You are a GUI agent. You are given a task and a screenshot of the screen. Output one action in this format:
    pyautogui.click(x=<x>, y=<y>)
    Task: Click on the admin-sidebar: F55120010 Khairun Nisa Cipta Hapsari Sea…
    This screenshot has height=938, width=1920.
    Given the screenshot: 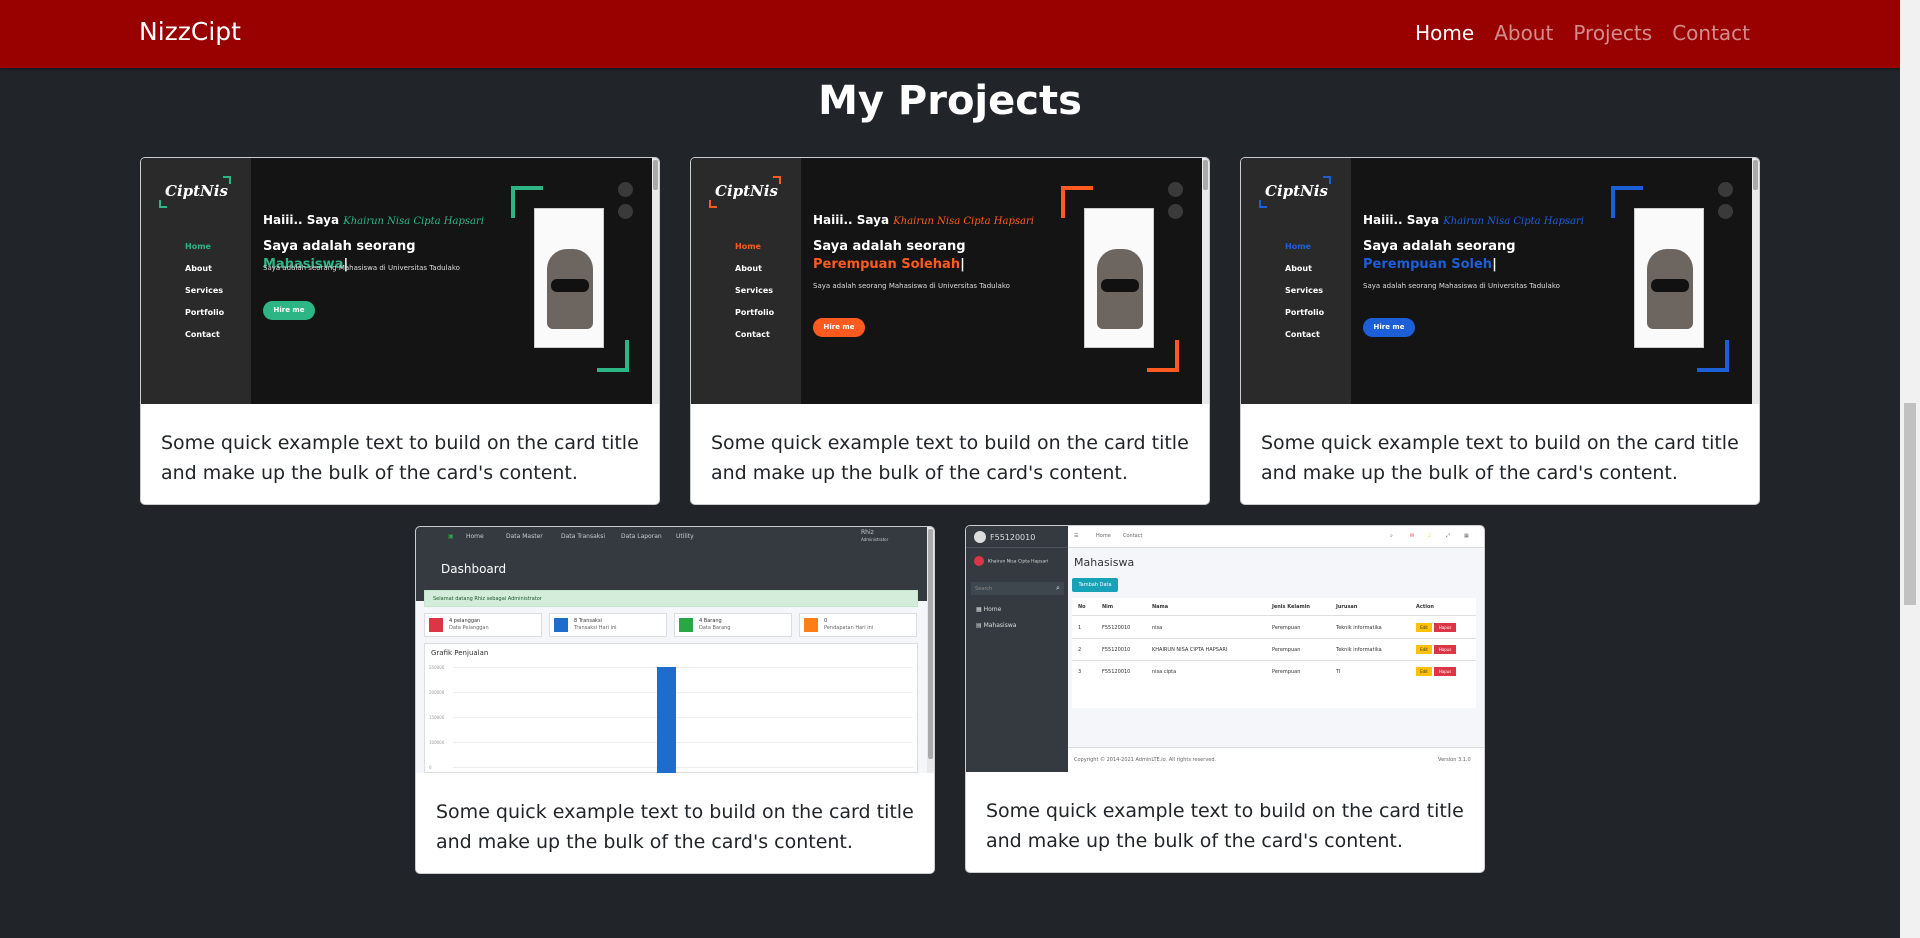 What is the action you would take?
    pyautogui.click(x=1017, y=649)
    